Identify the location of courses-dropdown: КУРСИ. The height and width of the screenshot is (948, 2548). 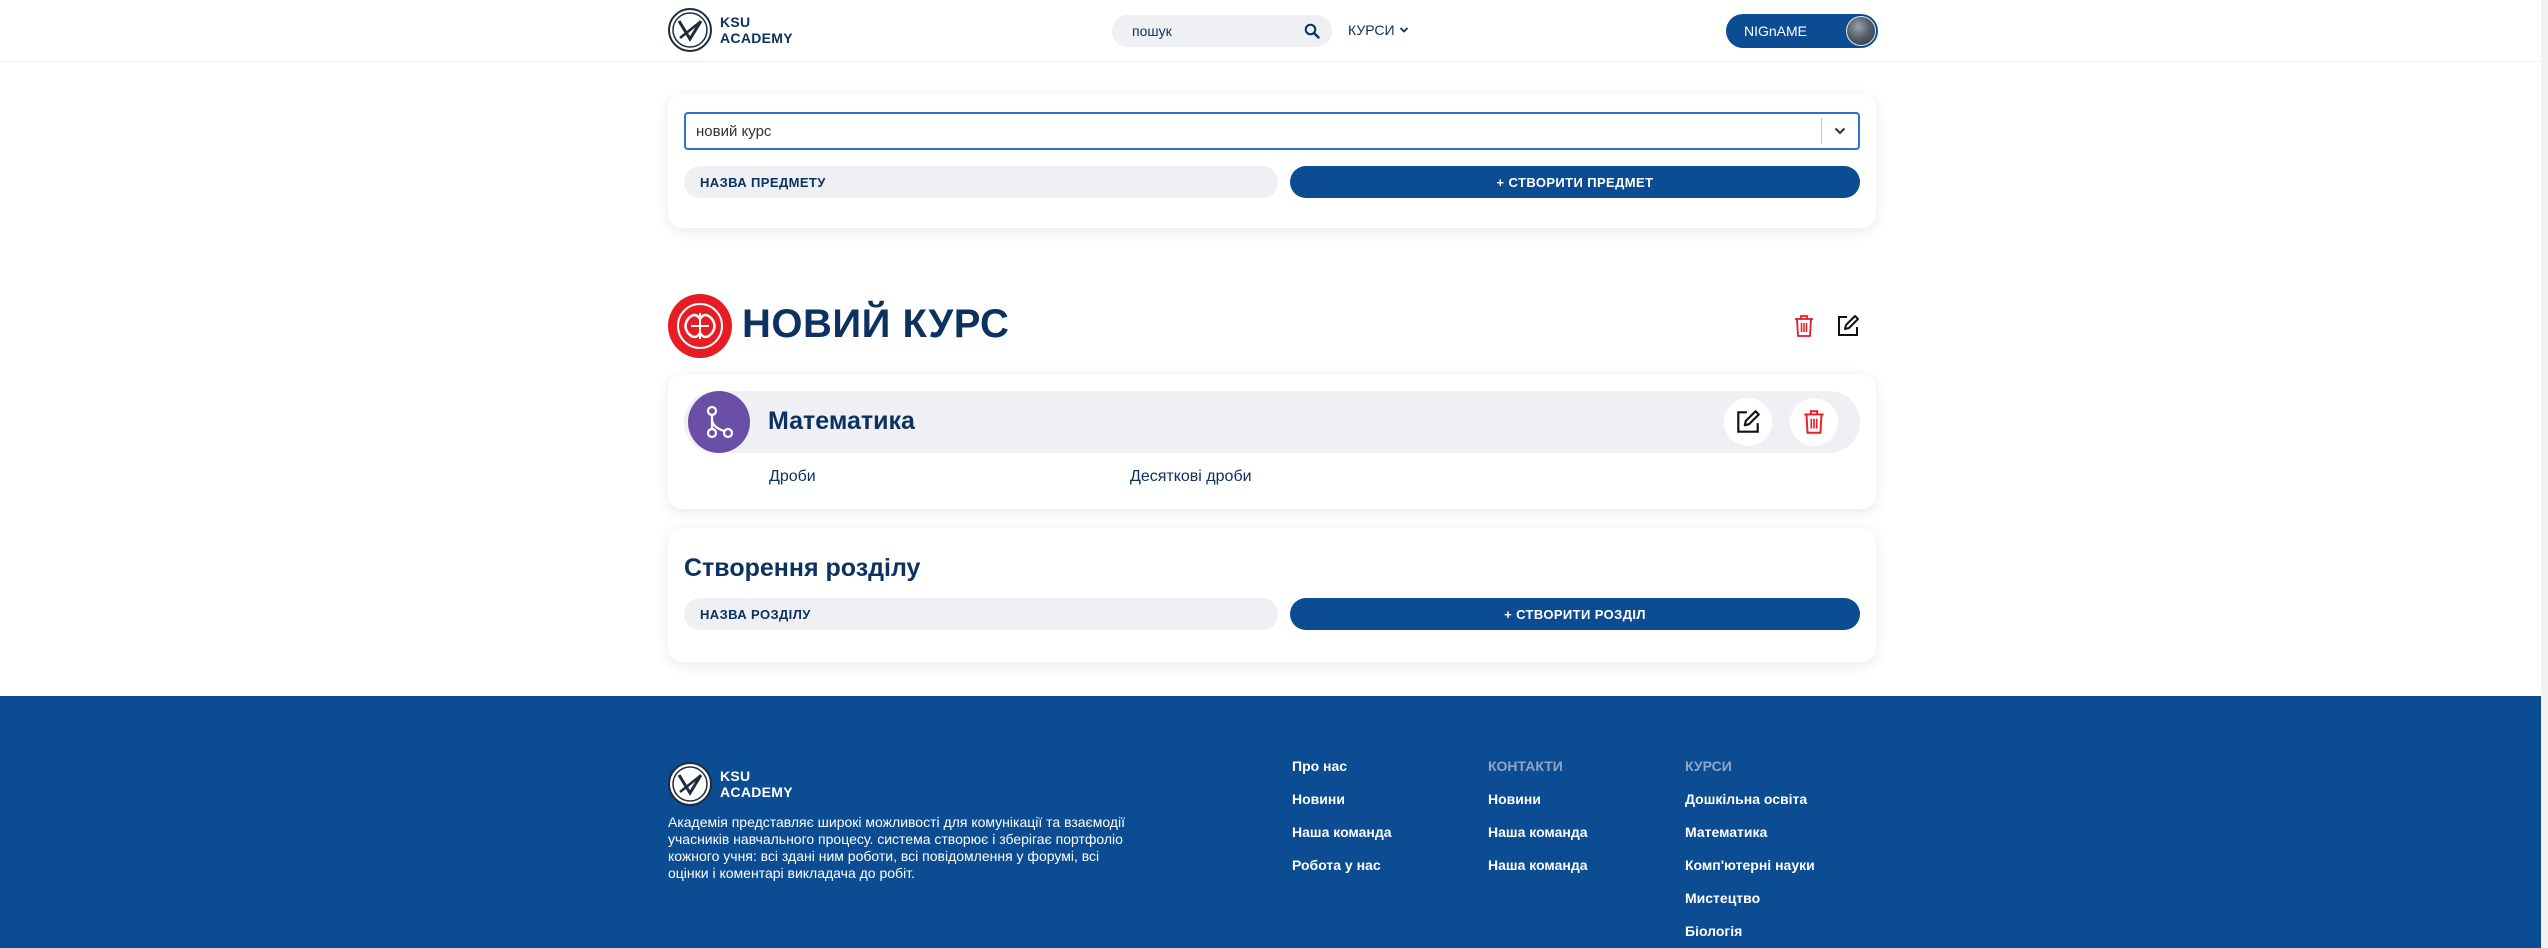
(1378, 30).